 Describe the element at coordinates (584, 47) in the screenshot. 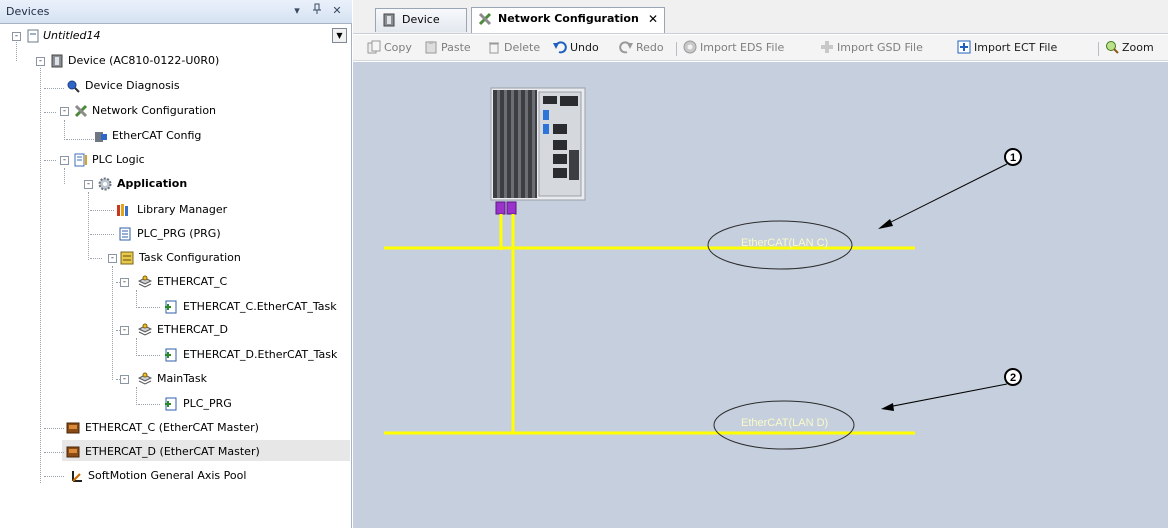

I see `undo-label: Undo` at that location.